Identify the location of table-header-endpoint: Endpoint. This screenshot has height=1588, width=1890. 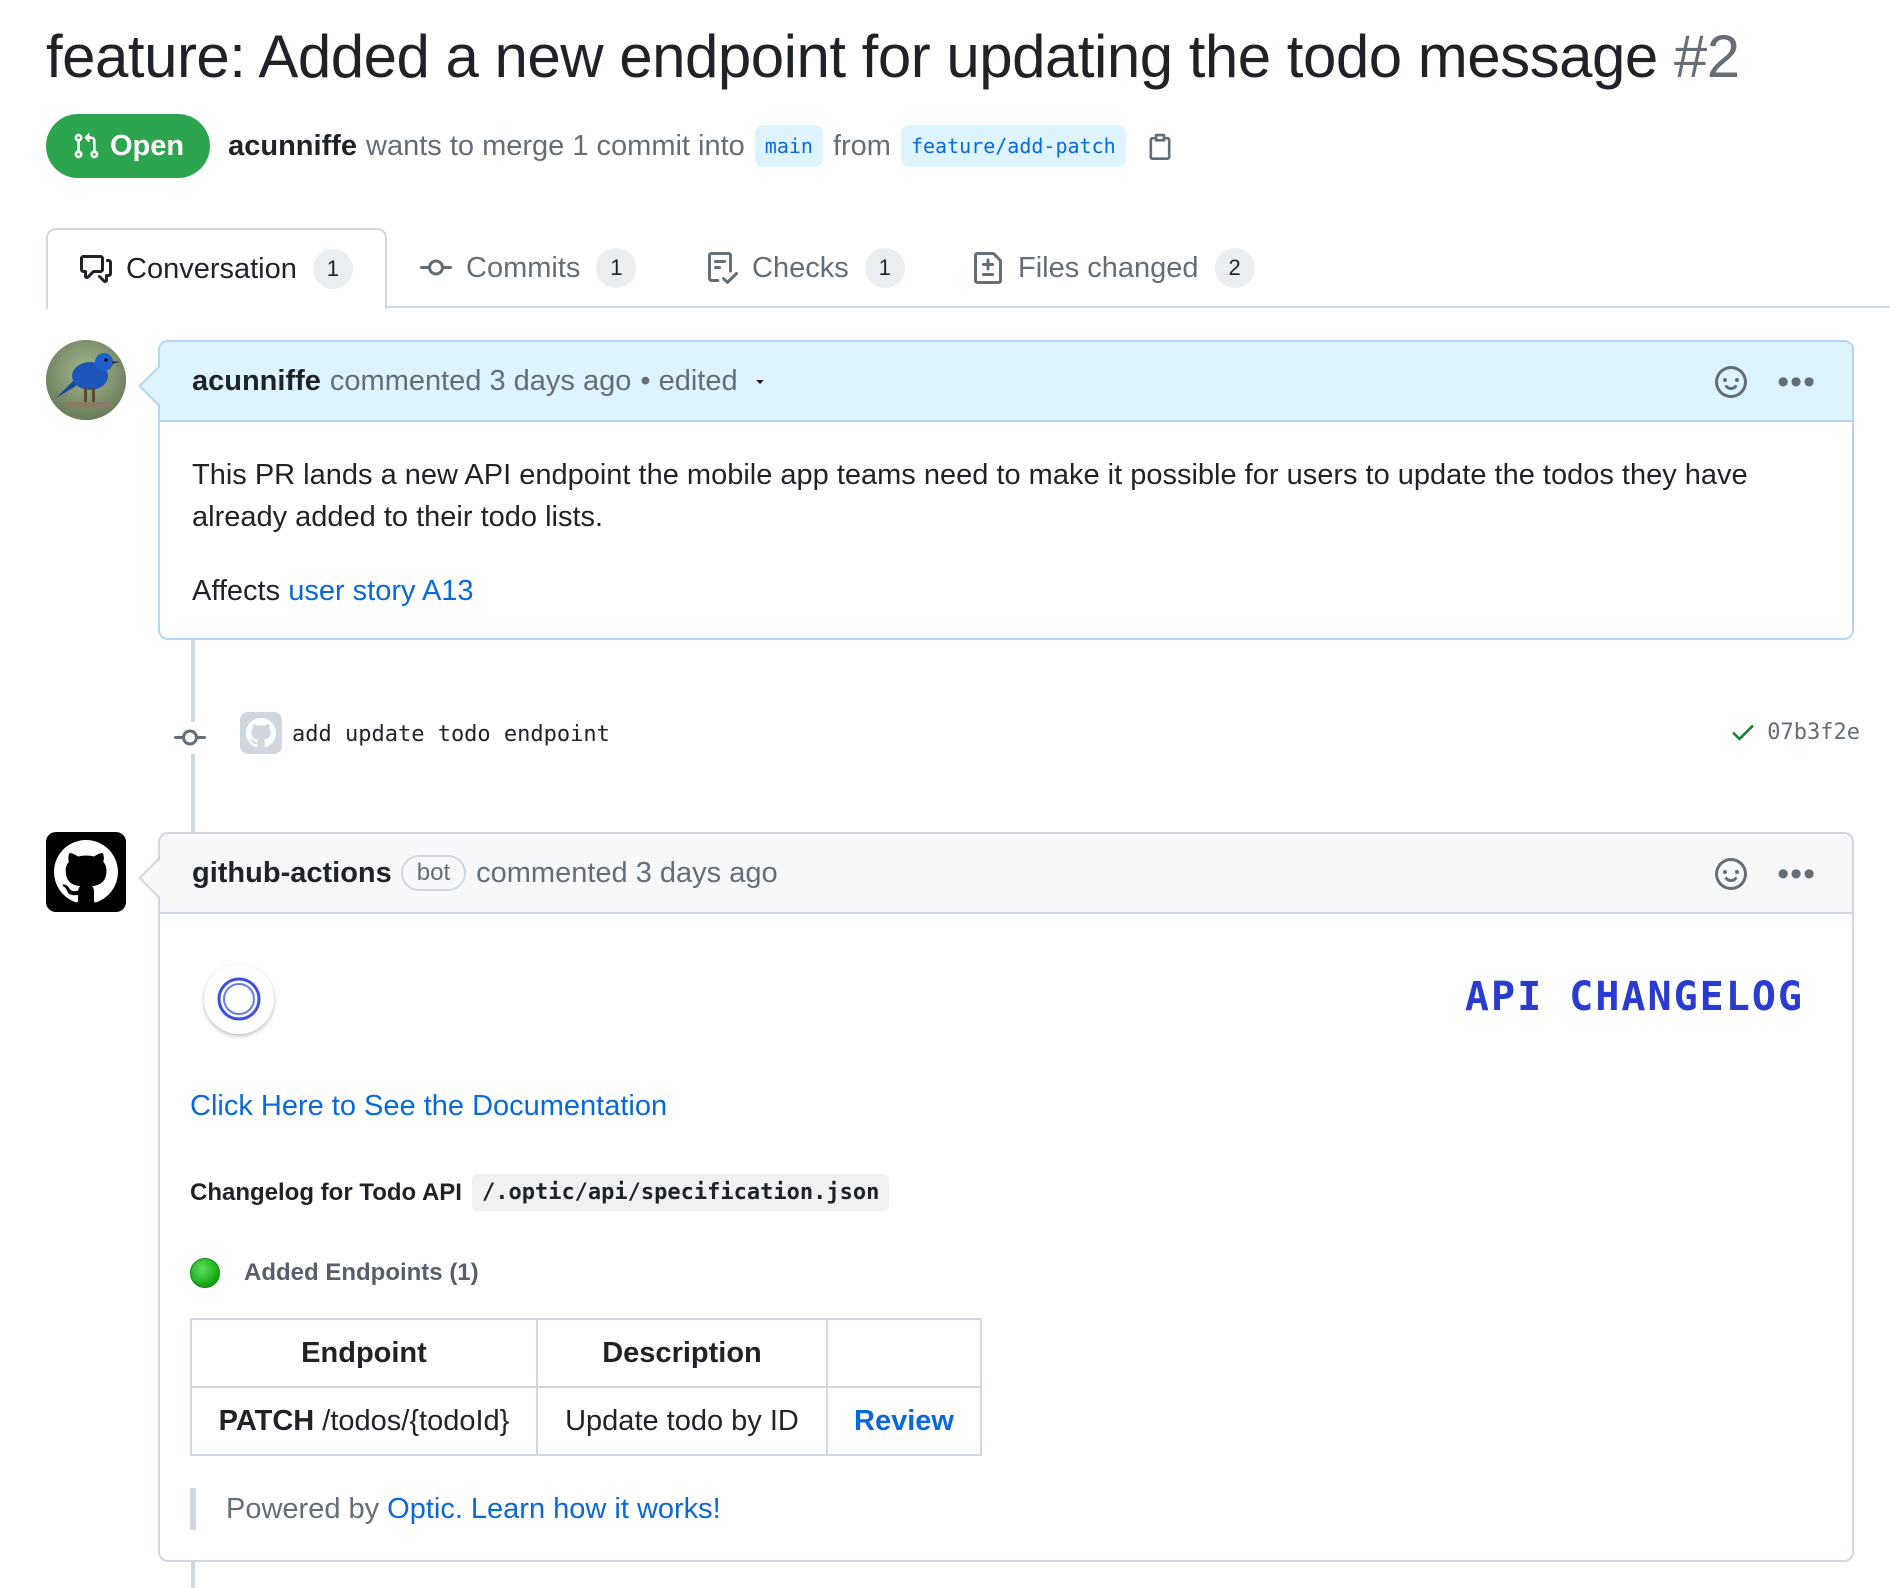
(364, 1353).